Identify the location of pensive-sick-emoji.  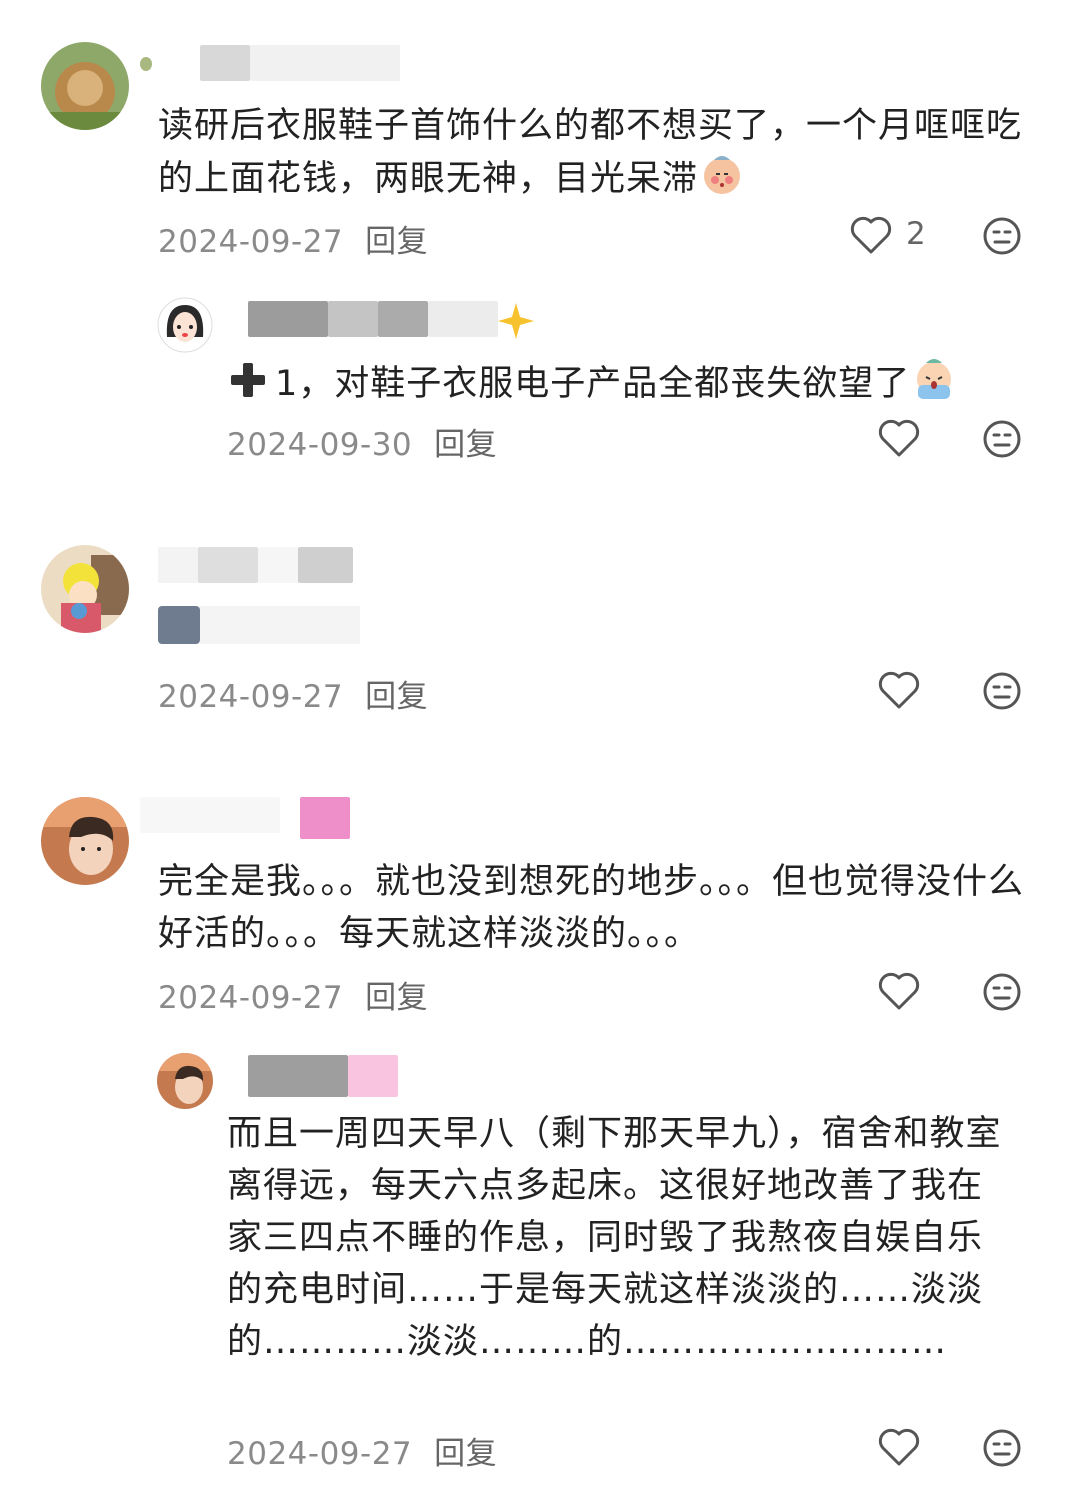
(722, 174).